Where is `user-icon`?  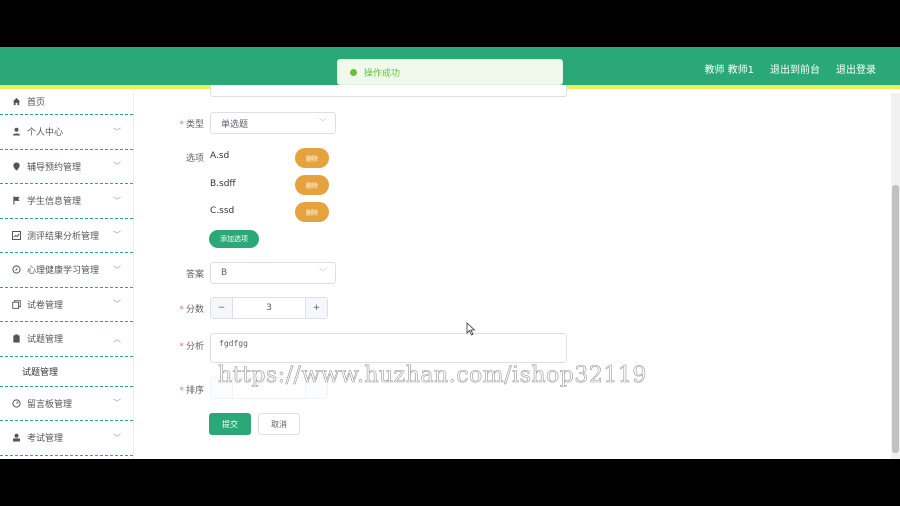 user-icon is located at coordinates (16, 132).